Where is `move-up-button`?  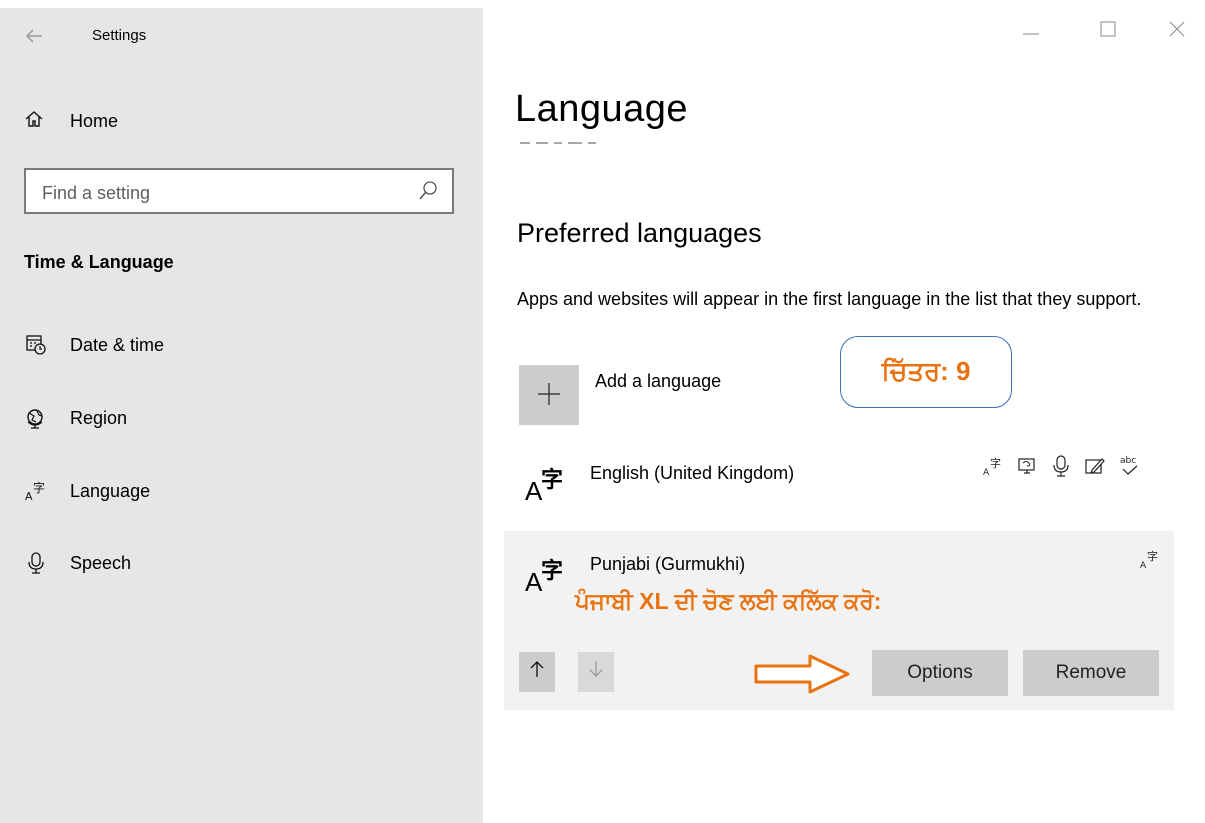
move-up-button is located at coordinates (537, 672).